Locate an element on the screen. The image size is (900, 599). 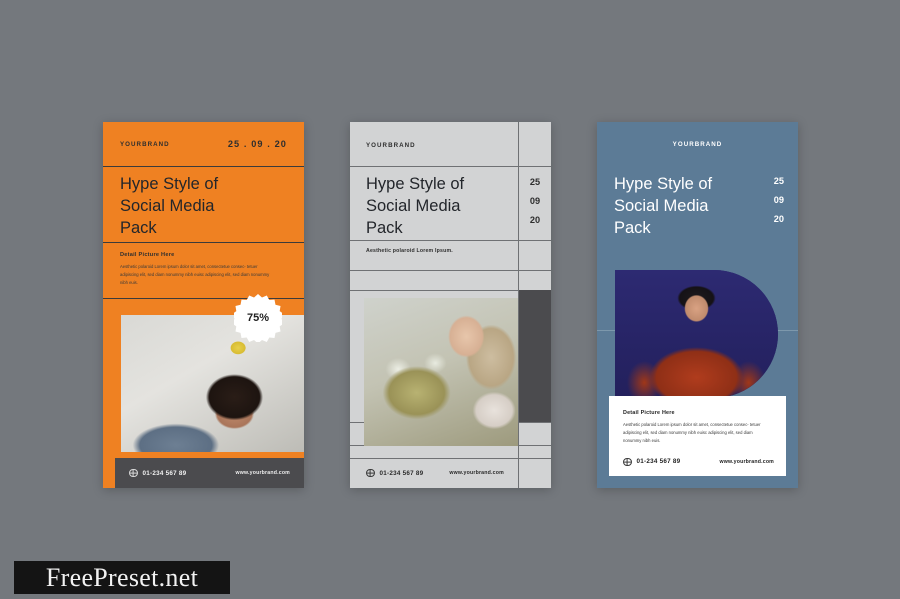
poster-1-title-line-2: Social Media is located at coordinates (167, 205).